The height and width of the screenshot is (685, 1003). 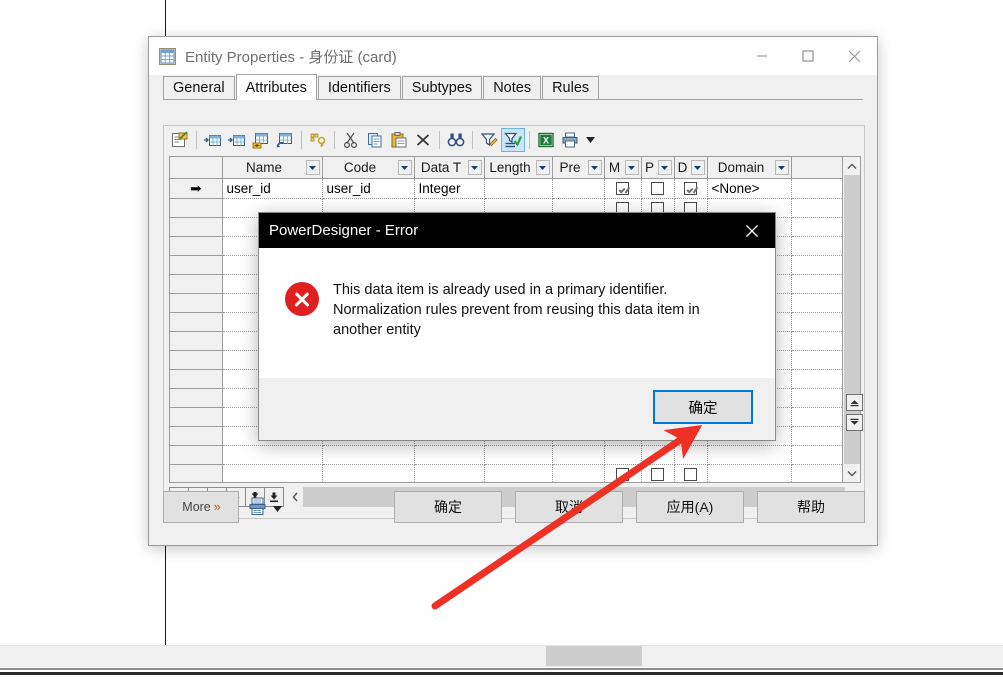 I want to click on grid-vertical-scrollbar, so click(x=851, y=319).